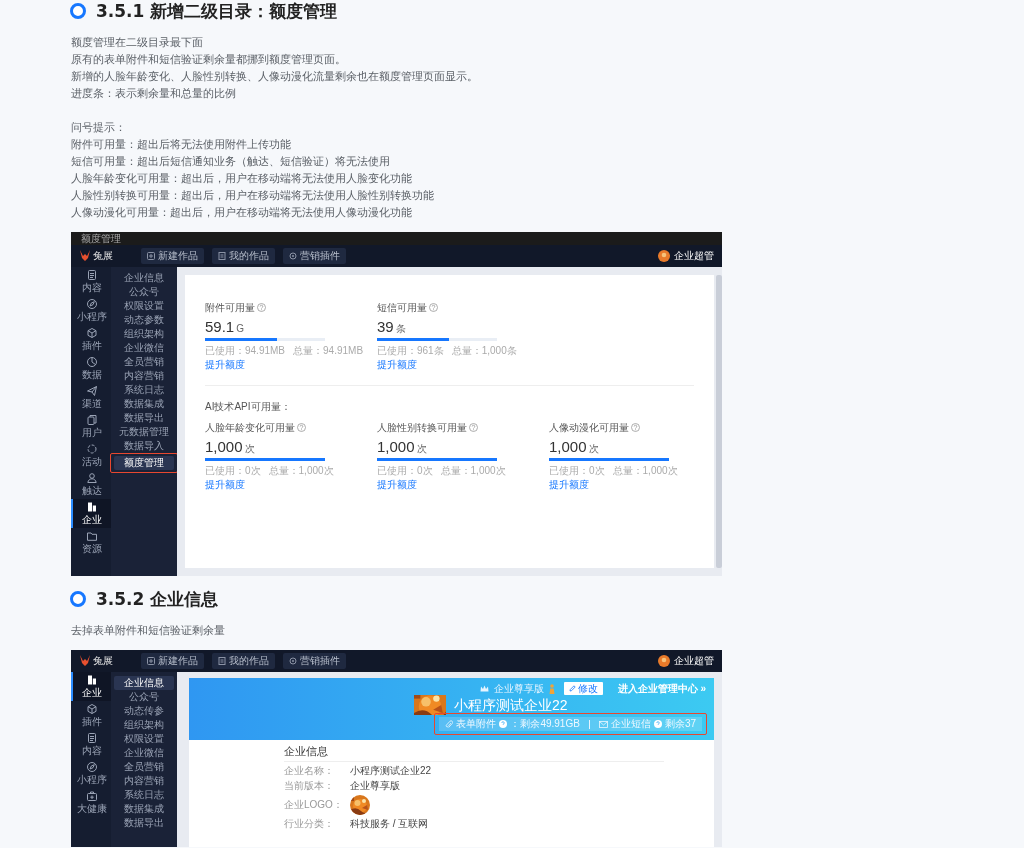 This screenshot has height=848, width=1024. I want to click on menu-item: 动态参数, so click(144, 320).